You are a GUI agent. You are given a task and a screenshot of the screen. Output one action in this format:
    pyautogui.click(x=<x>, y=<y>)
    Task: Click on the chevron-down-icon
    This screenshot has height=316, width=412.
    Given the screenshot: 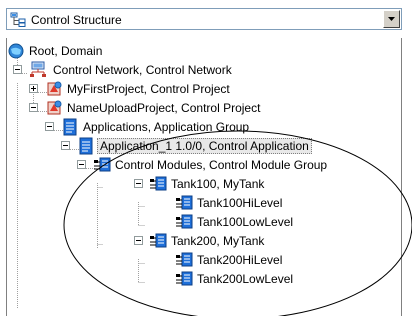 What is the action you would take?
    pyautogui.click(x=391, y=19)
    